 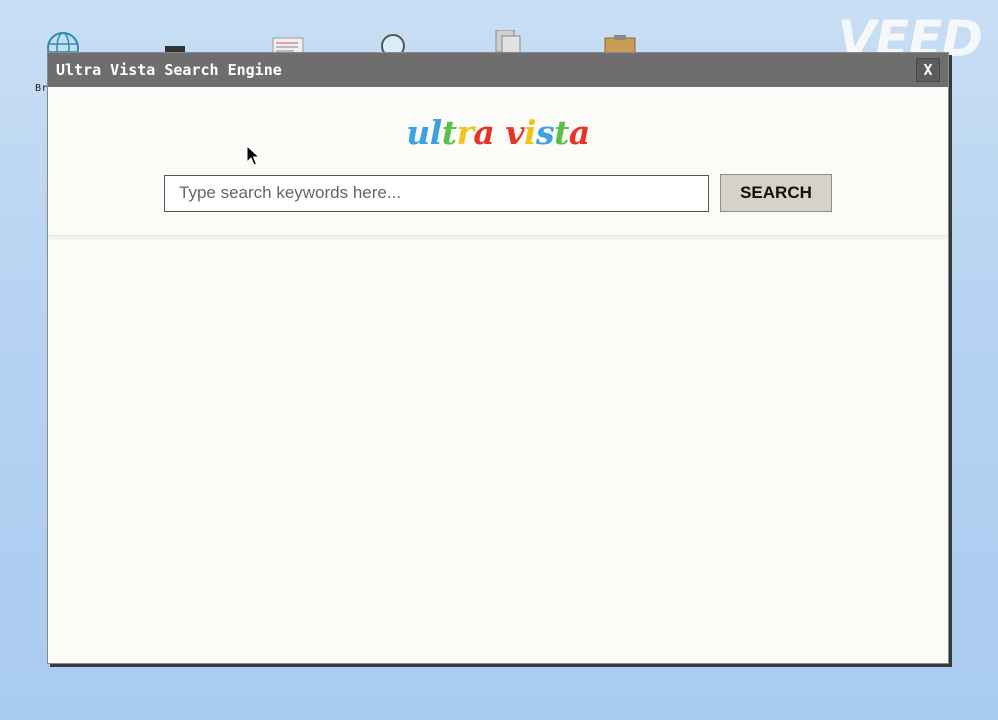 I want to click on logo-letter, so click(x=499, y=132).